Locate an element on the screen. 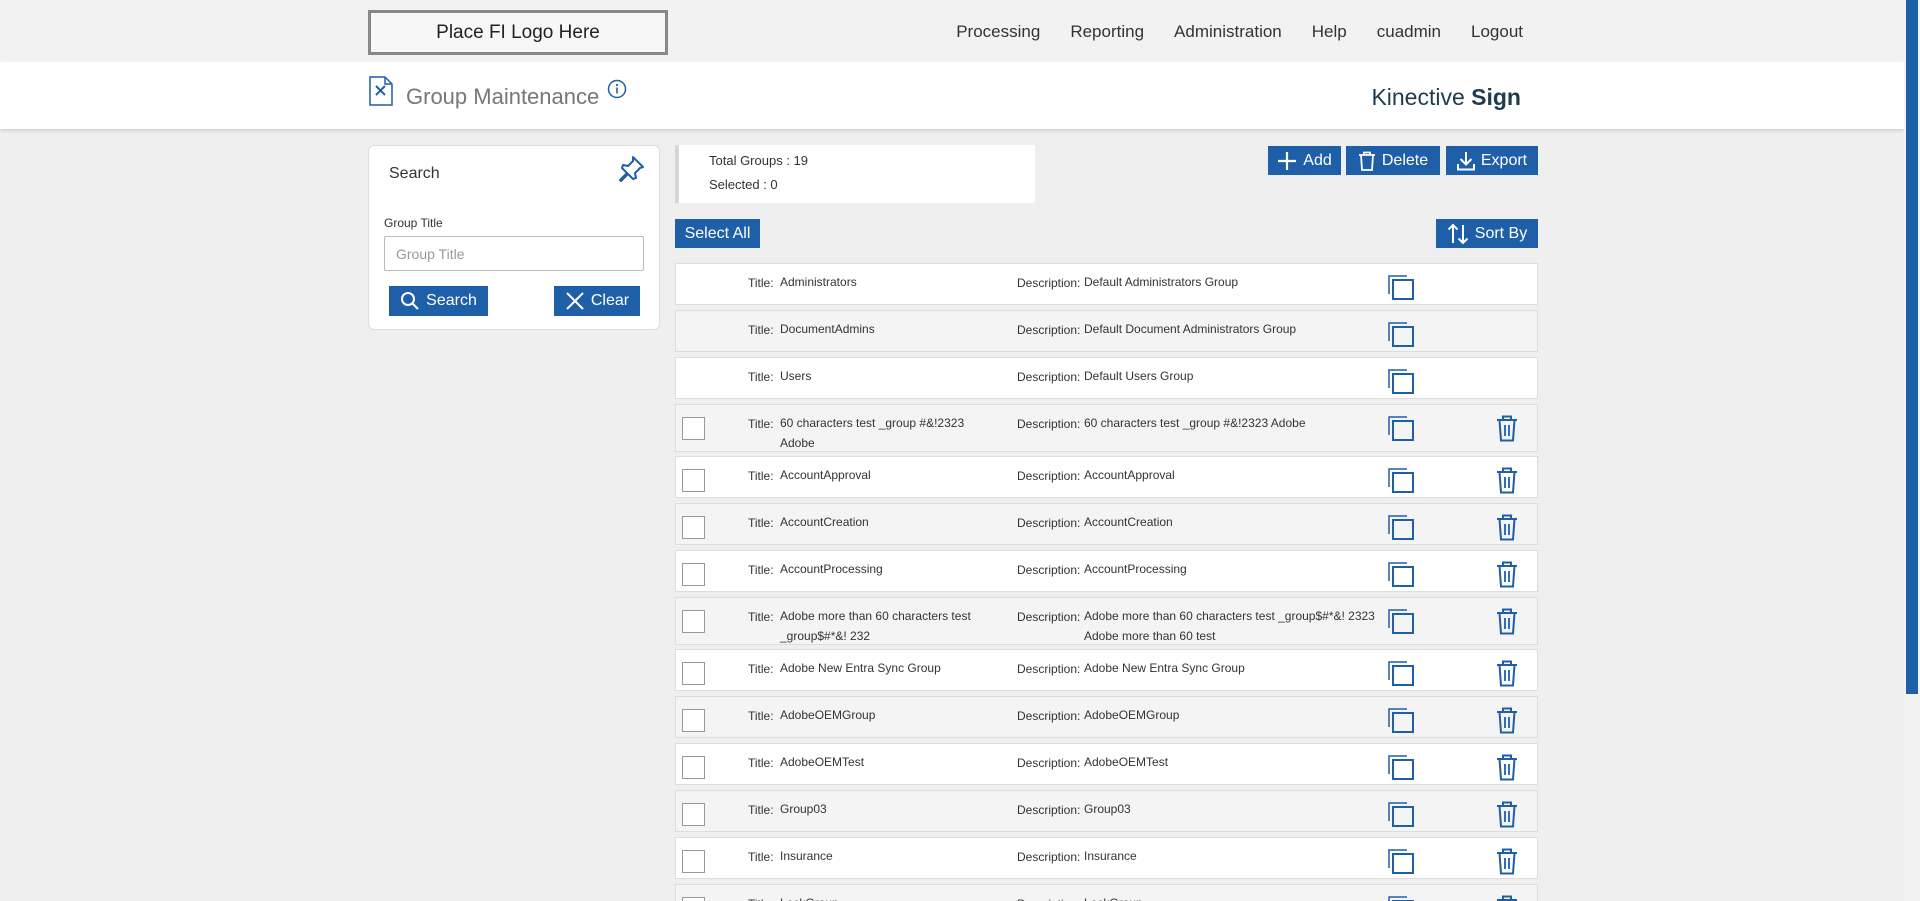 The width and height of the screenshot is (1920, 901). nav-reporting: Reporting is located at coordinates (1107, 32).